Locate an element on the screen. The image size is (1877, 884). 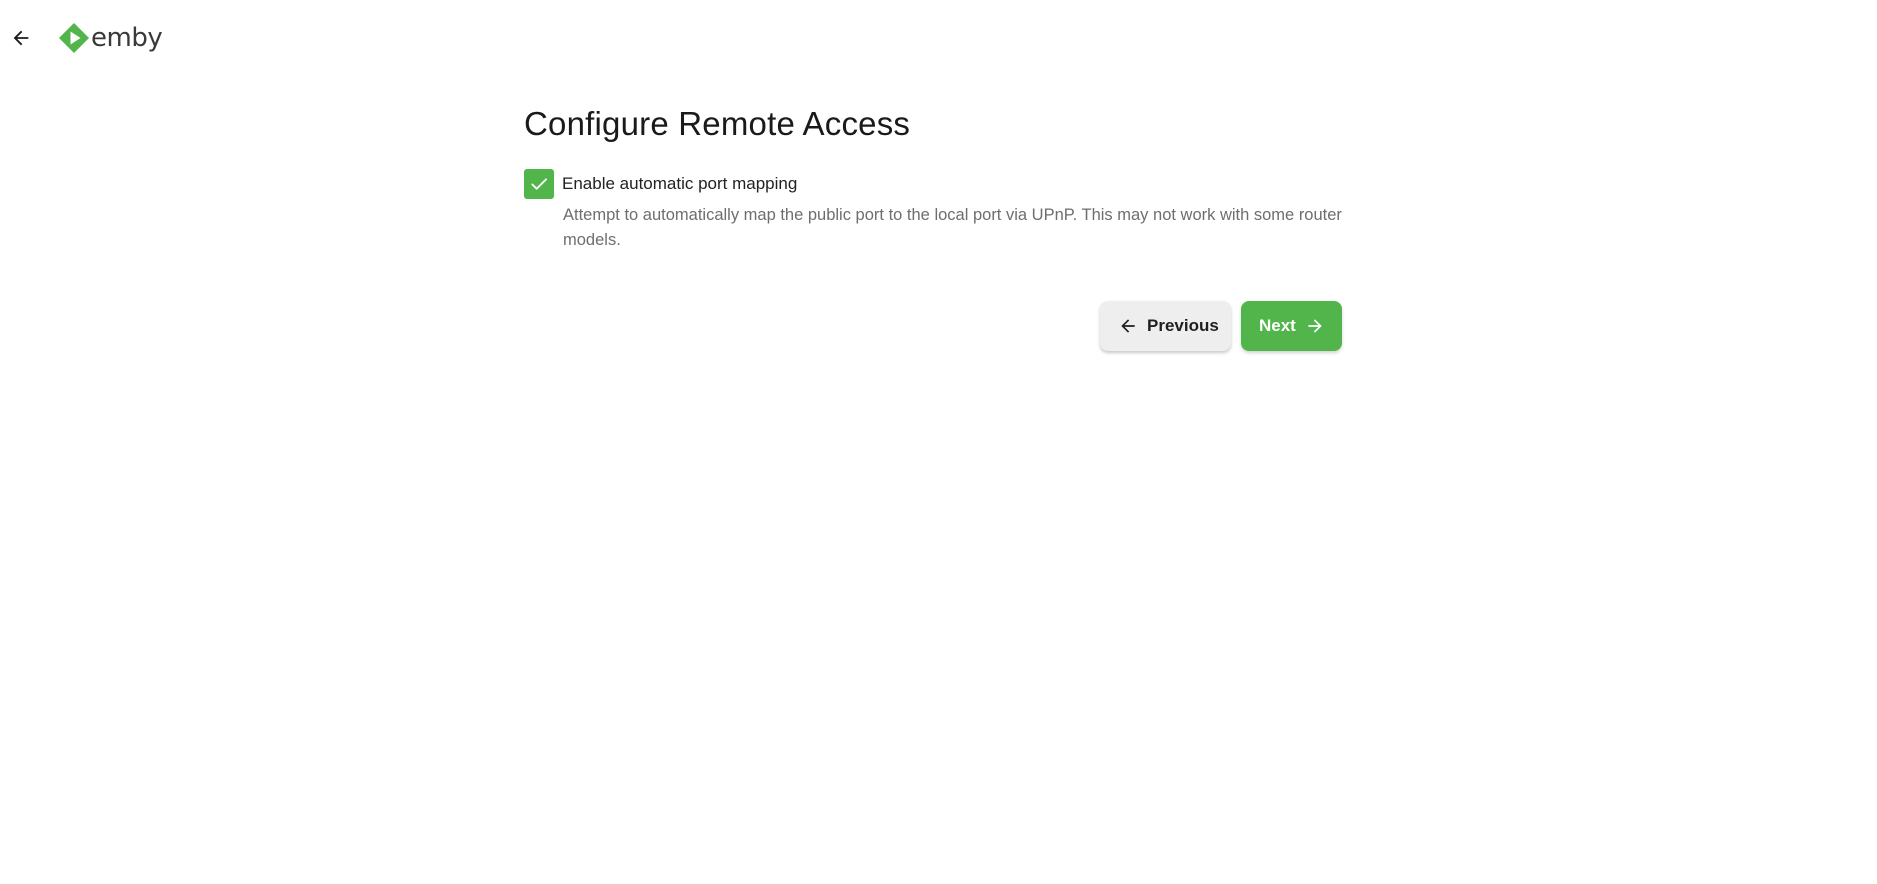
port-mapping-row: Enable automatic port mapping is located at coordinates (933, 184).